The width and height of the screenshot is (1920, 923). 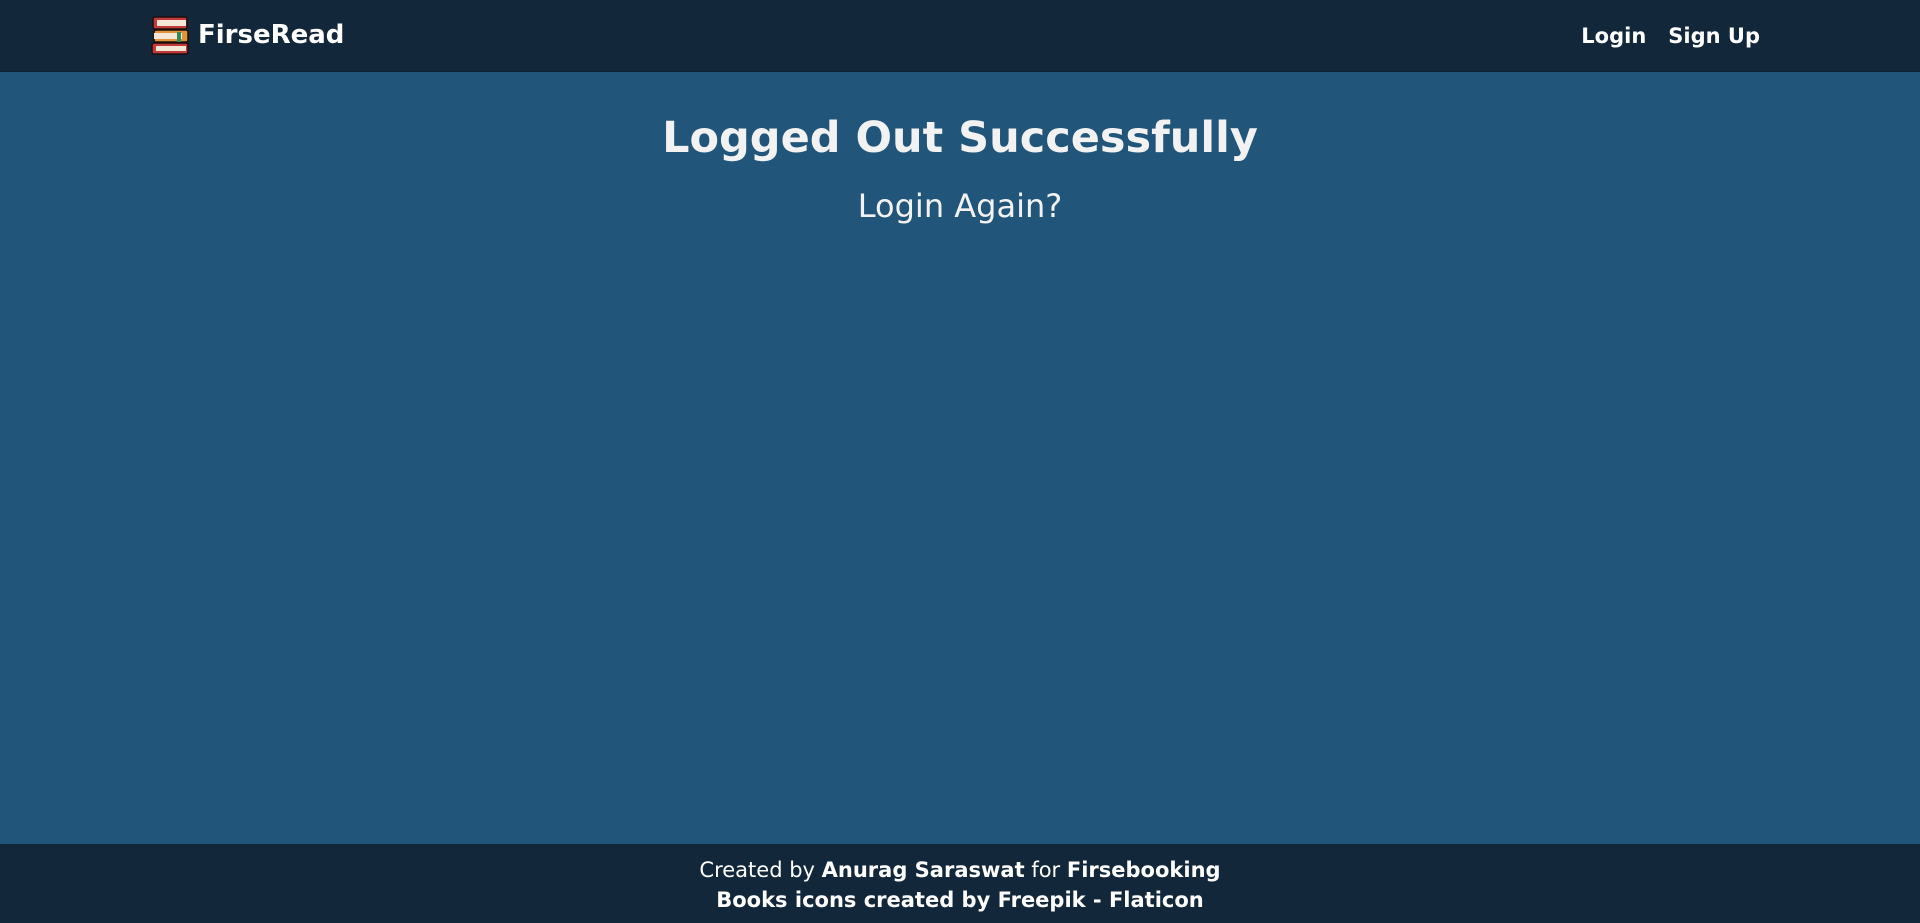 What do you see at coordinates (1046, 870) in the screenshot?
I see `for-text: for` at bounding box center [1046, 870].